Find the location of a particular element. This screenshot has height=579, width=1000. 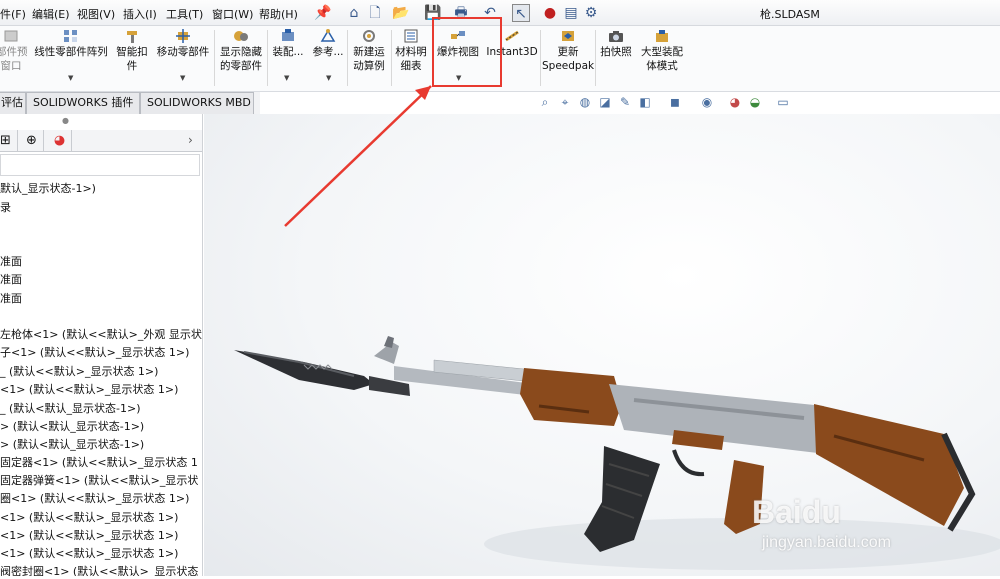

menu-tools: 工具(T) is located at coordinates (184, 14).